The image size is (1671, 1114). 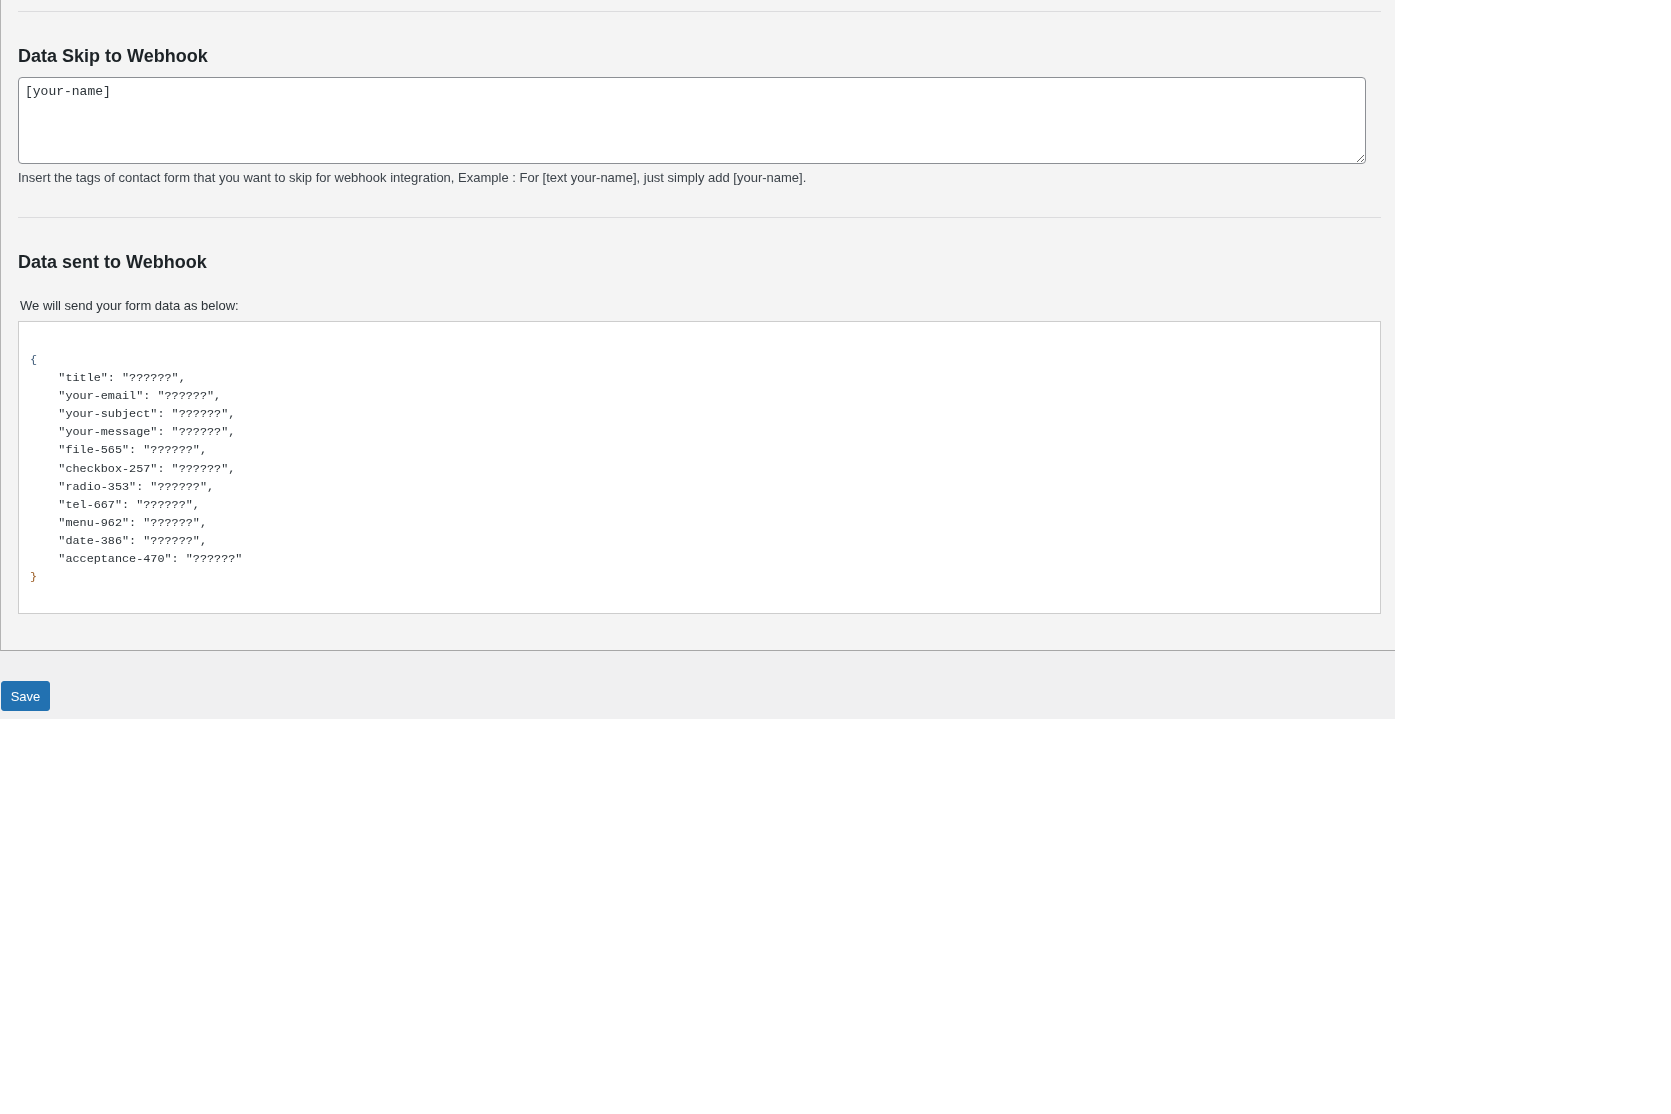 What do you see at coordinates (692, 120) in the screenshot?
I see `skip-tags-field: [your-name]` at bounding box center [692, 120].